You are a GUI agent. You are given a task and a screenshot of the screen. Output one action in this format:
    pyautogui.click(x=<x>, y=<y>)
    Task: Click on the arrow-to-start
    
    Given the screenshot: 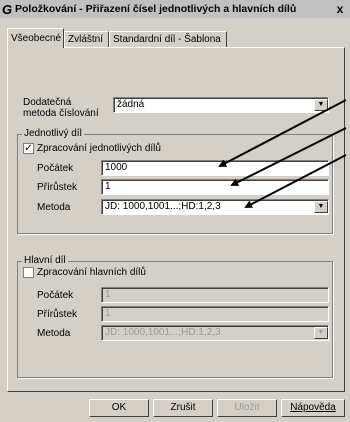 What is the action you would take?
    pyautogui.click(x=282, y=133)
    